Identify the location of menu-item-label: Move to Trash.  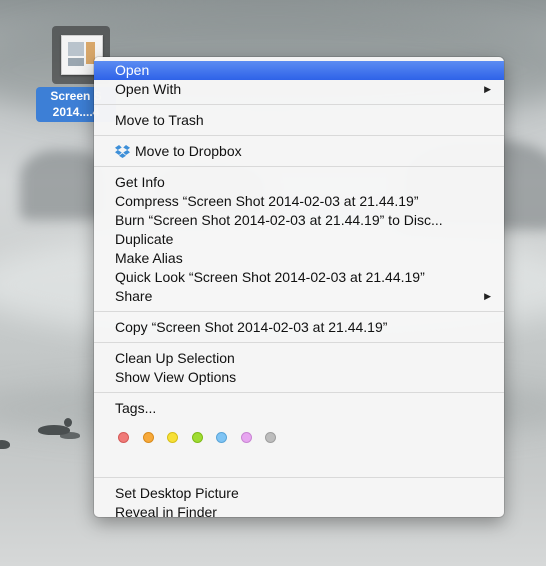
(159, 120).